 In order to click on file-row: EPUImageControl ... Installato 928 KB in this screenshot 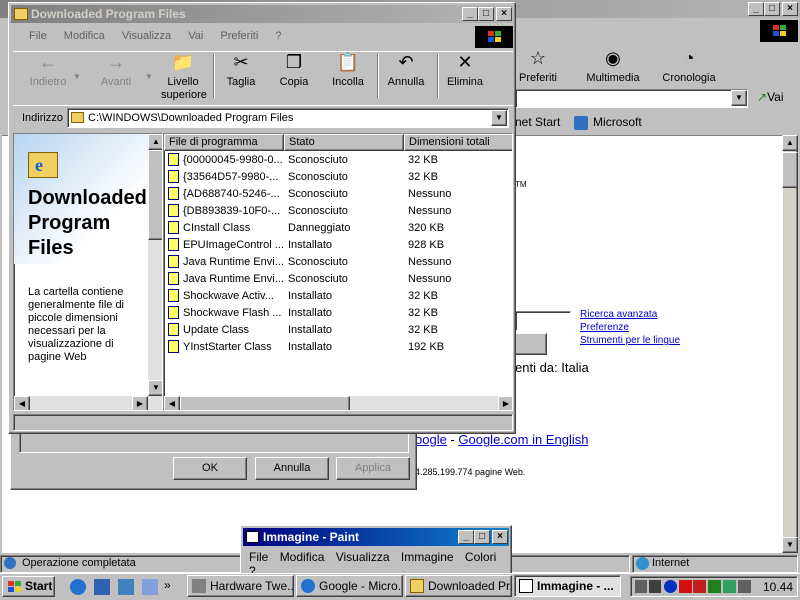, I will do `click(338, 245)`.